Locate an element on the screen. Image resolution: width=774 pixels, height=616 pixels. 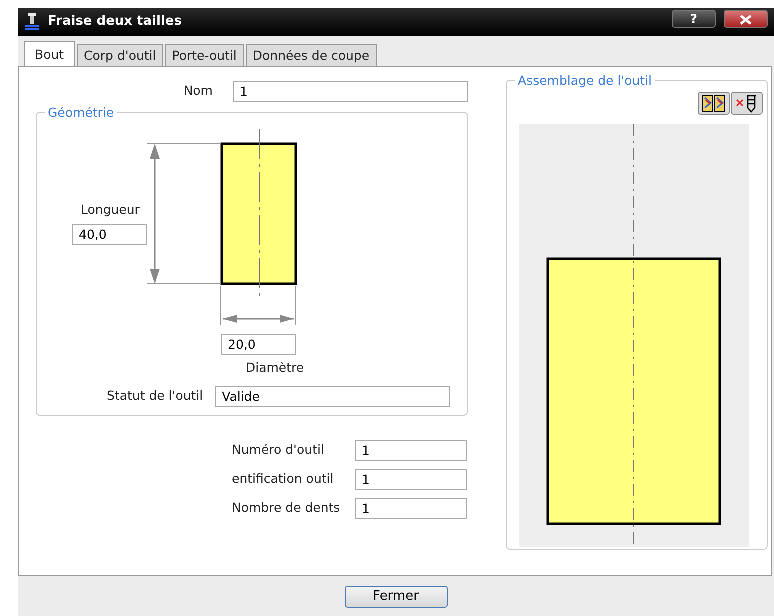
close-icon is located at coordinates (746, 19).